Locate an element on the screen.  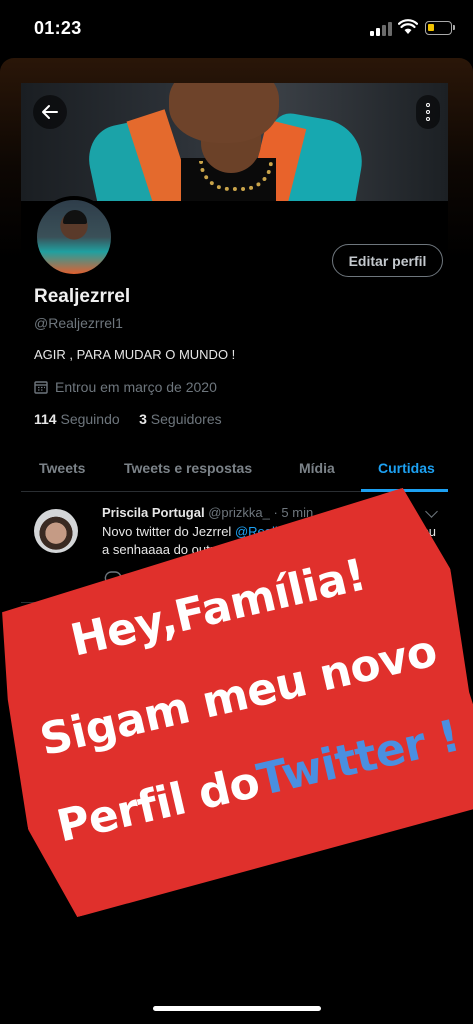
profile-joined: Entrou em março de 2020 is located at coordinates (125, 387).